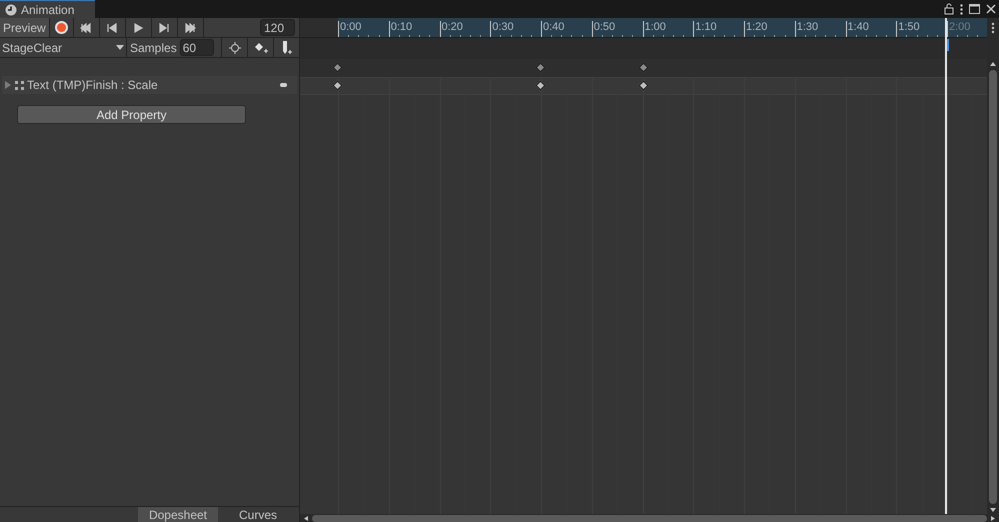 The width and height of the screenshot is (999, 522). I want to click on time-label: 0:30, so click(503, 27).